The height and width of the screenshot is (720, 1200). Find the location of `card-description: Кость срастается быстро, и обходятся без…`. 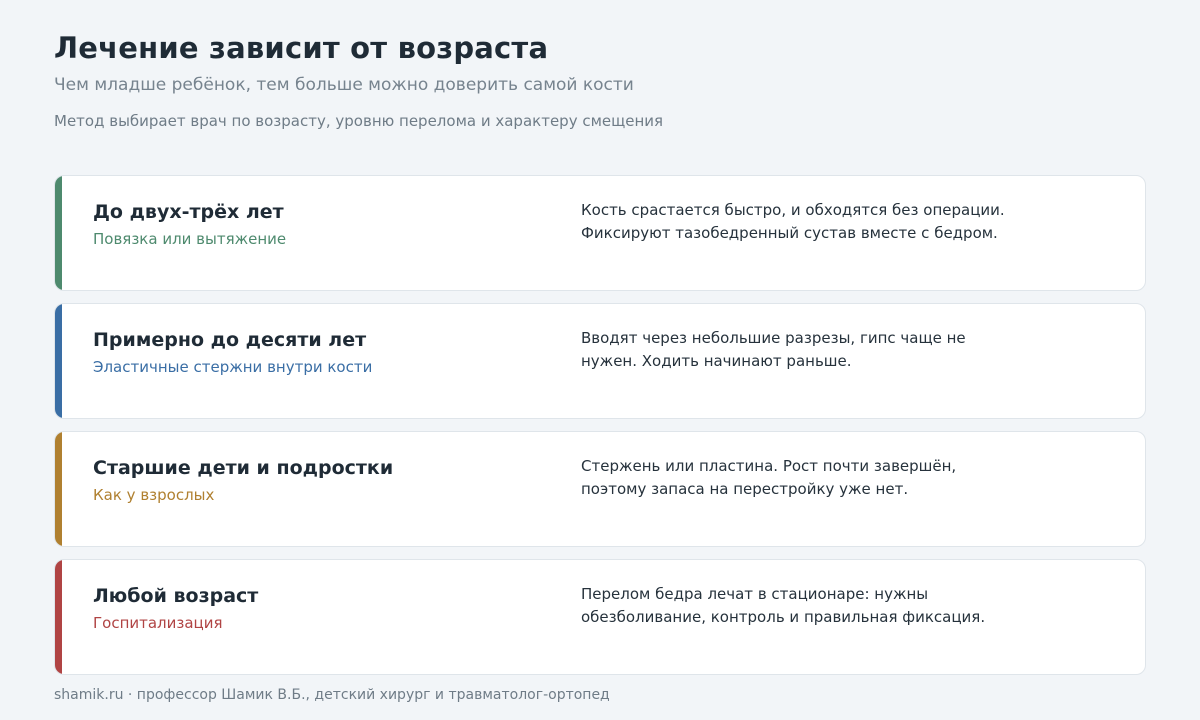

card-description: Кость срастается быстро, и обходятся без… is located at coordinates (793, 221).